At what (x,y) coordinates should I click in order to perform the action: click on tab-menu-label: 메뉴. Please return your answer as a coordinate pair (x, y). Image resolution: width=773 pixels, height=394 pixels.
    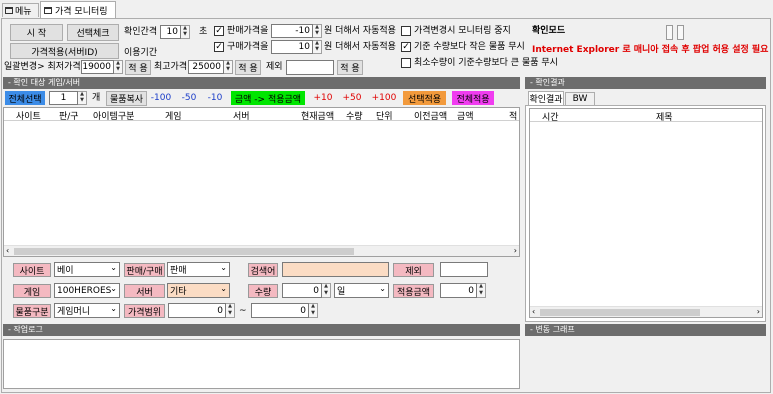
    Looking at the image, I should click on (23, 12).